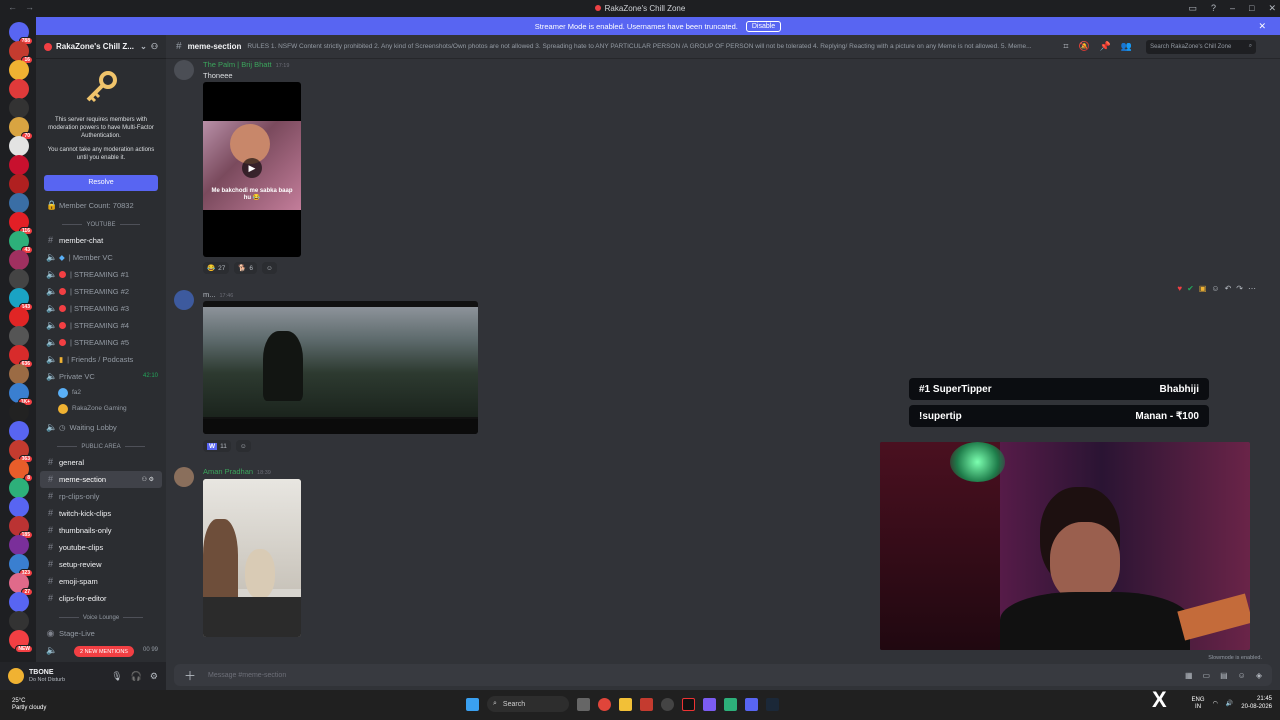 Image resolution: width=1280 pixels, height=720 pixels. I want to click on message-input: Message #meme-section, so click(247, 675).